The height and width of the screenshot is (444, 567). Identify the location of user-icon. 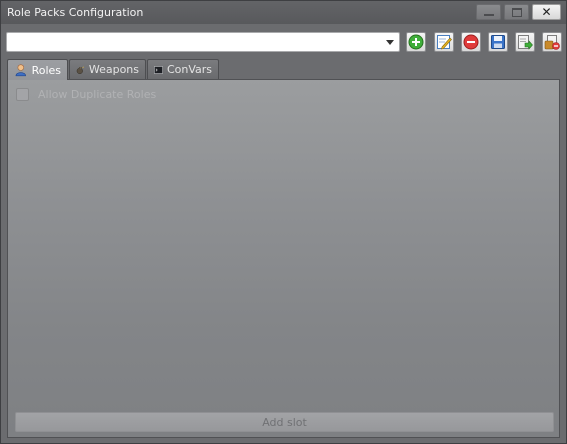
(20, 70).